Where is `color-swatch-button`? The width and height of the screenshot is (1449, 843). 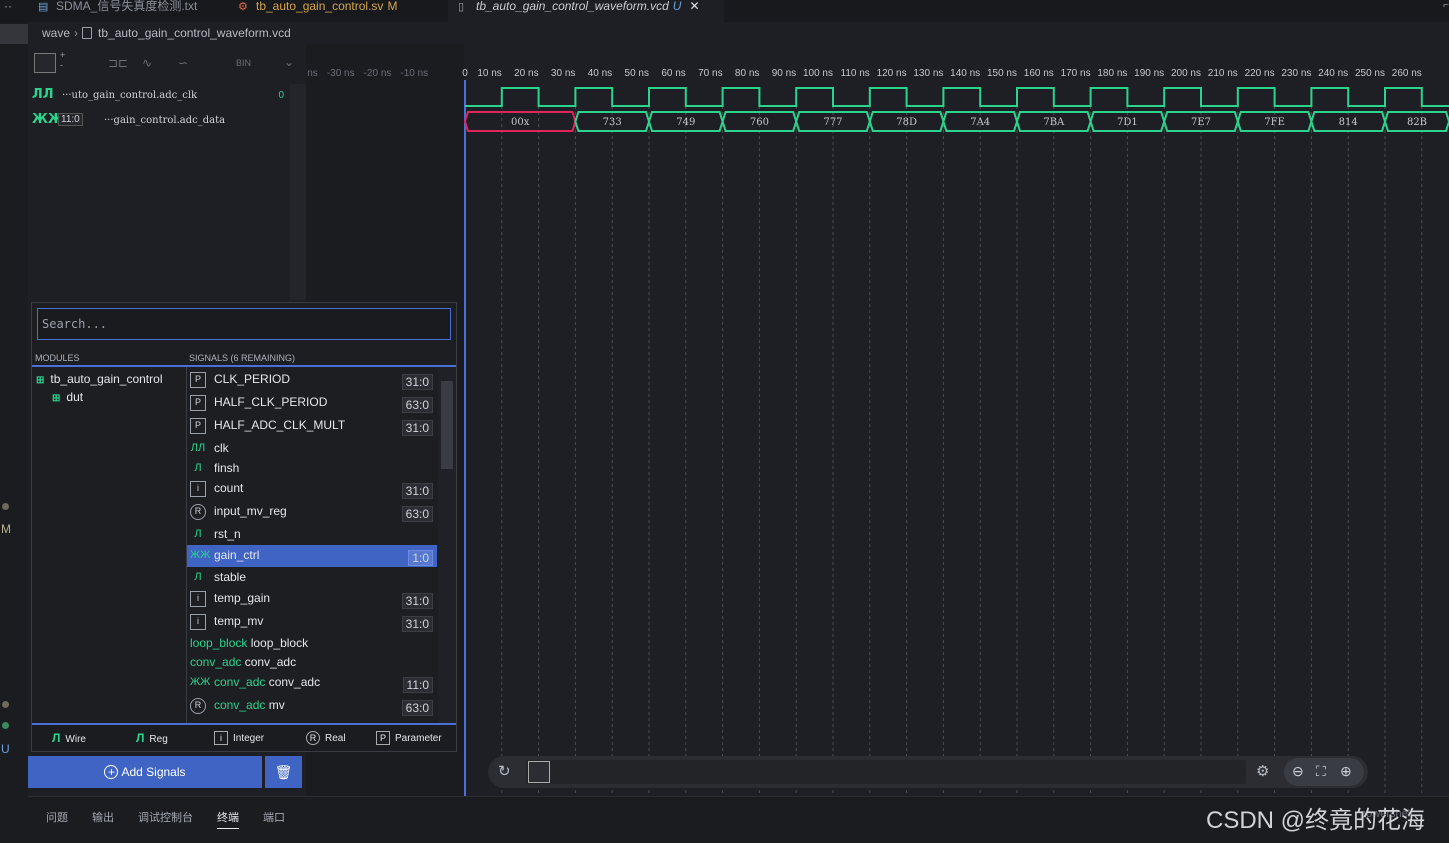
color-swatch-button is located at coordinates (45, 63).